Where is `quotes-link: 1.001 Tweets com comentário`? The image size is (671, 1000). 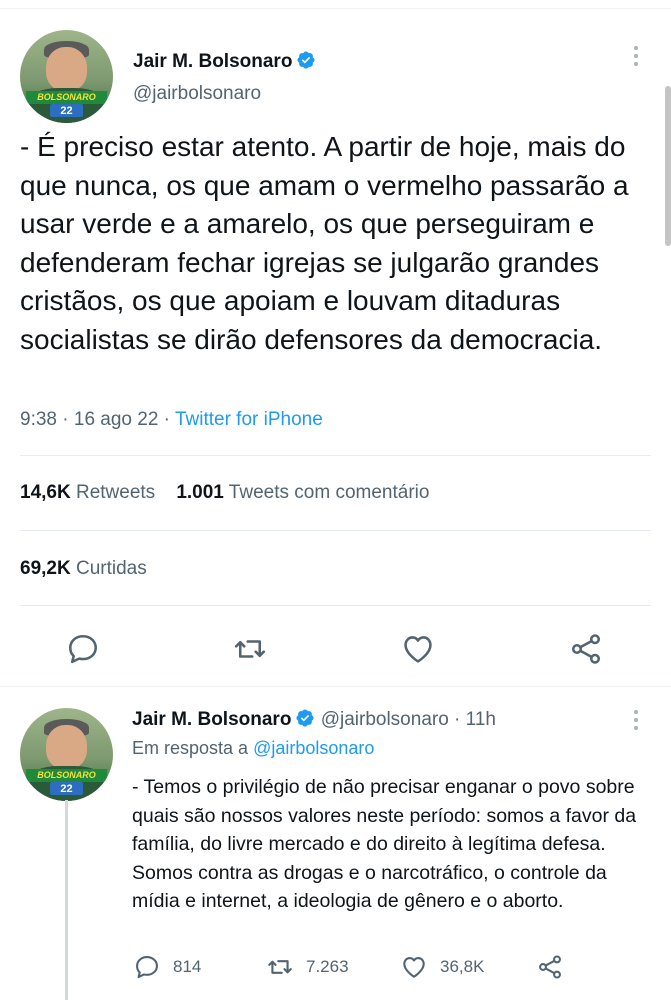
quotes-link: 1.001 Tweets com comentário is located at coordinates (302, 492).